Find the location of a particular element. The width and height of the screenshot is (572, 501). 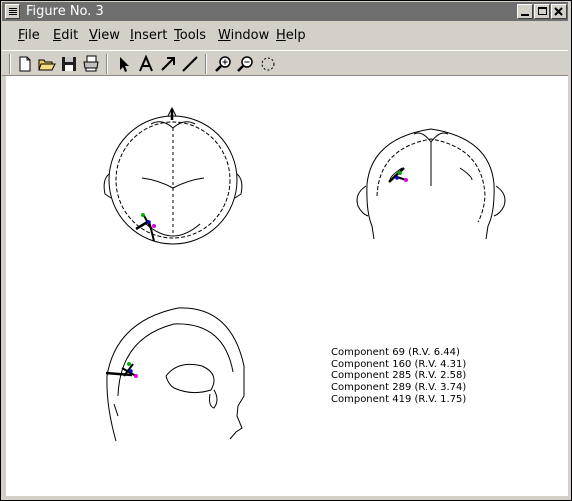

legend-entry: Component 419 (R.V. 1.75) is located at coordinates (399, 399).